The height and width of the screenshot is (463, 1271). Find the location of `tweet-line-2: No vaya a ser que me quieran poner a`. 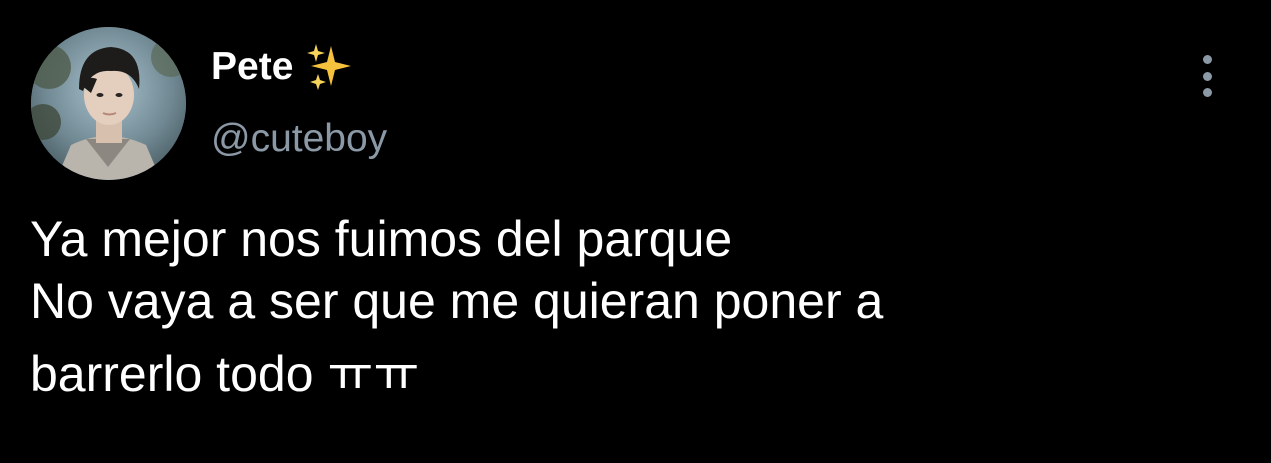

tweet-line-2: No vaya a ser que me quieran poner a is located at coordinates (457, 301).